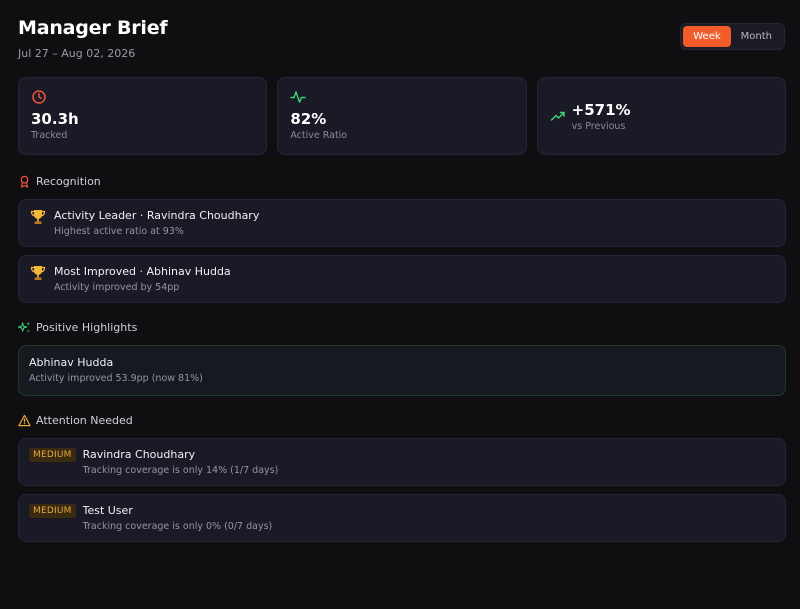  Describe the element at coordinates (24, 420) in the screenshot. I see `warning-icon` at that location.